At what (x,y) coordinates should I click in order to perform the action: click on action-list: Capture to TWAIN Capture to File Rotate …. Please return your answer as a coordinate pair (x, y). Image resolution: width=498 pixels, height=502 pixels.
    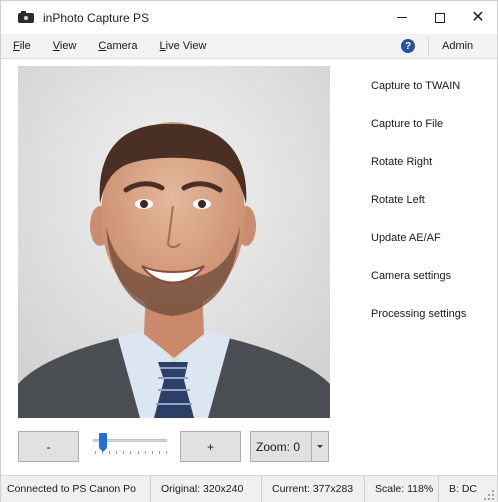
    Looking at the image, I should click on (431, 212).